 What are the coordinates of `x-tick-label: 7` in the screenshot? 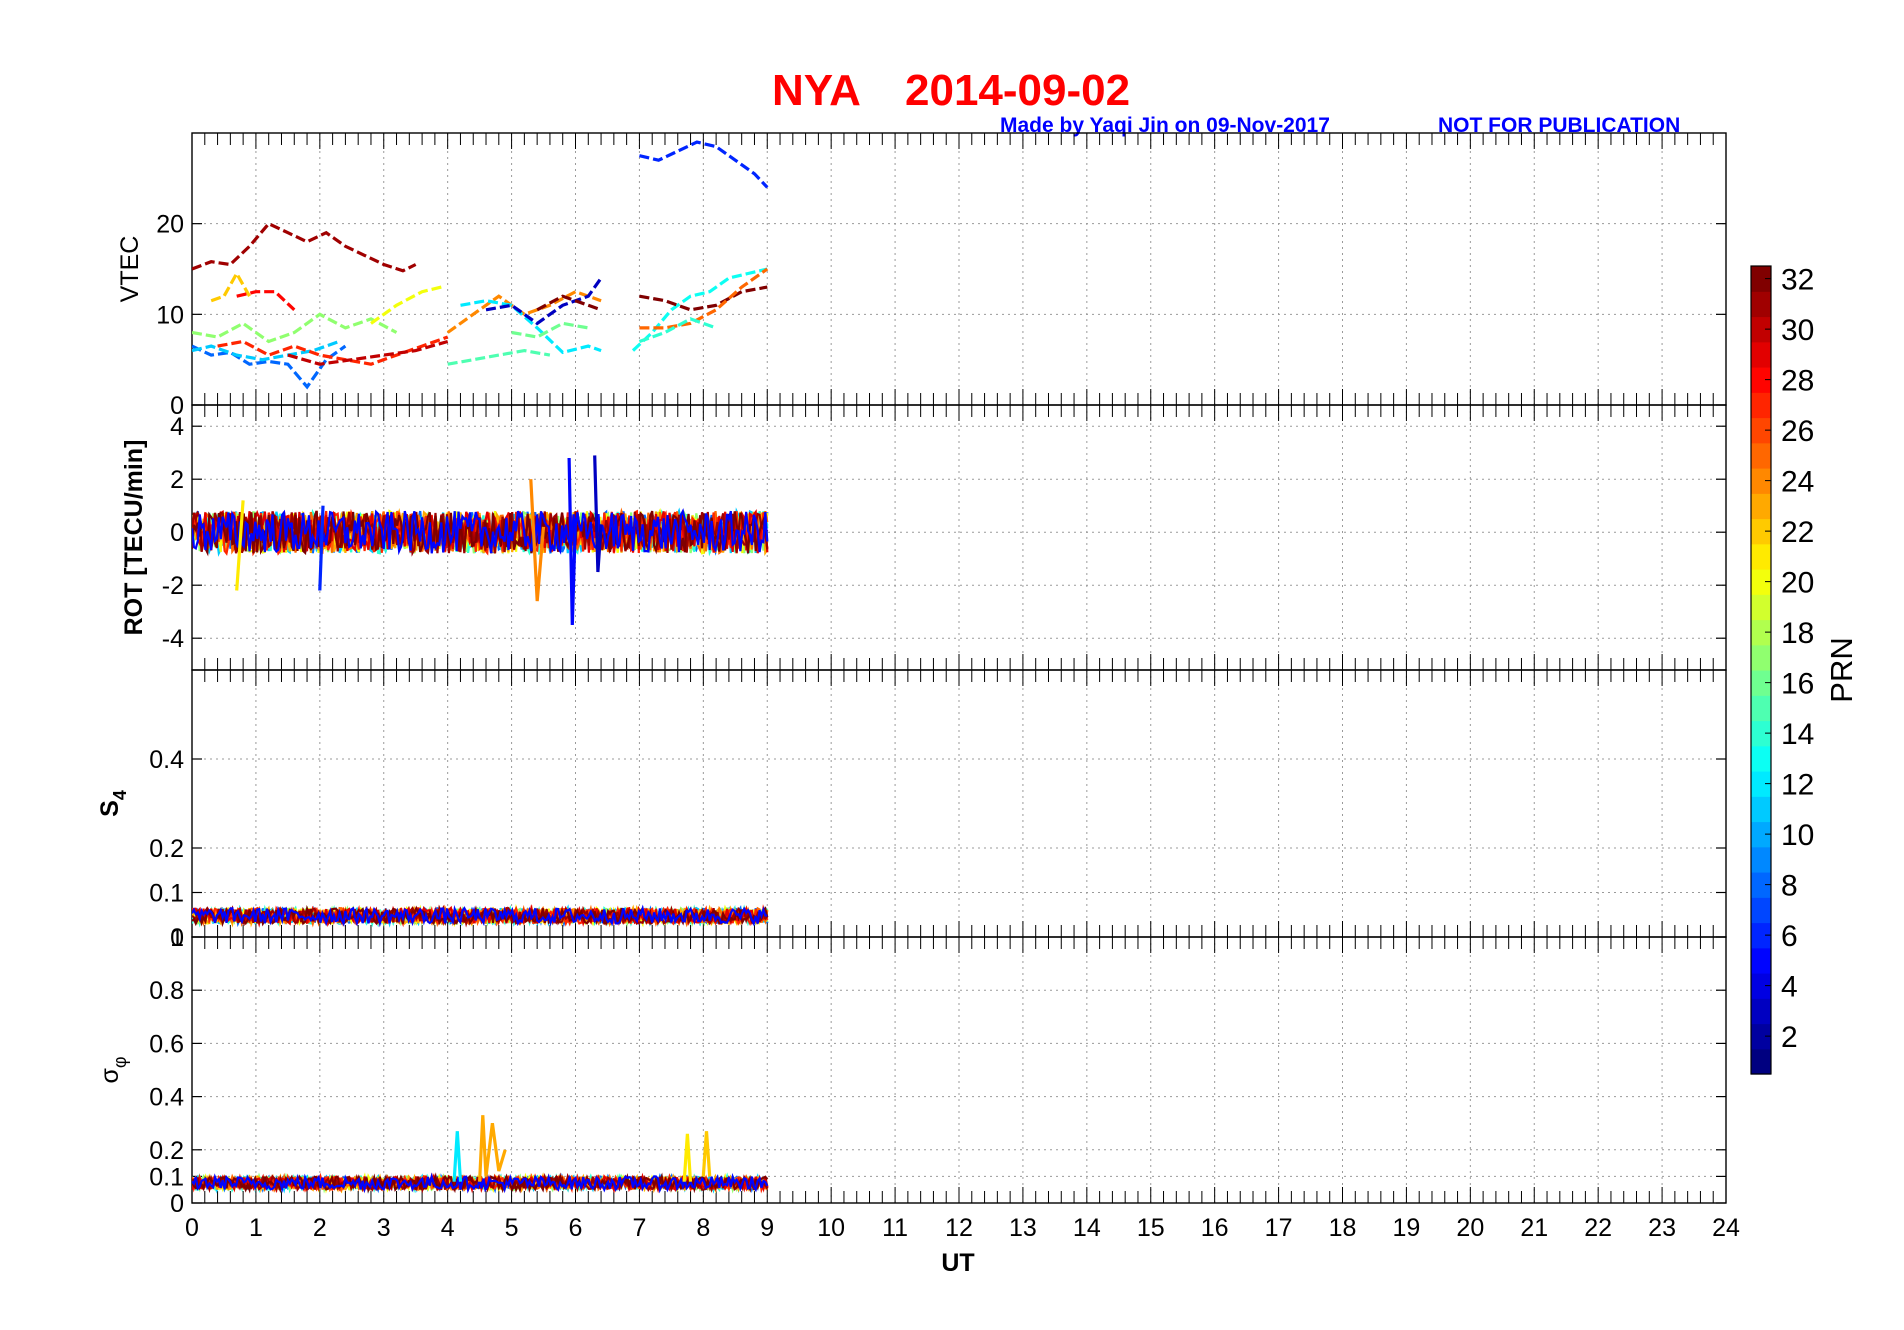 It's located at (639, 1228).